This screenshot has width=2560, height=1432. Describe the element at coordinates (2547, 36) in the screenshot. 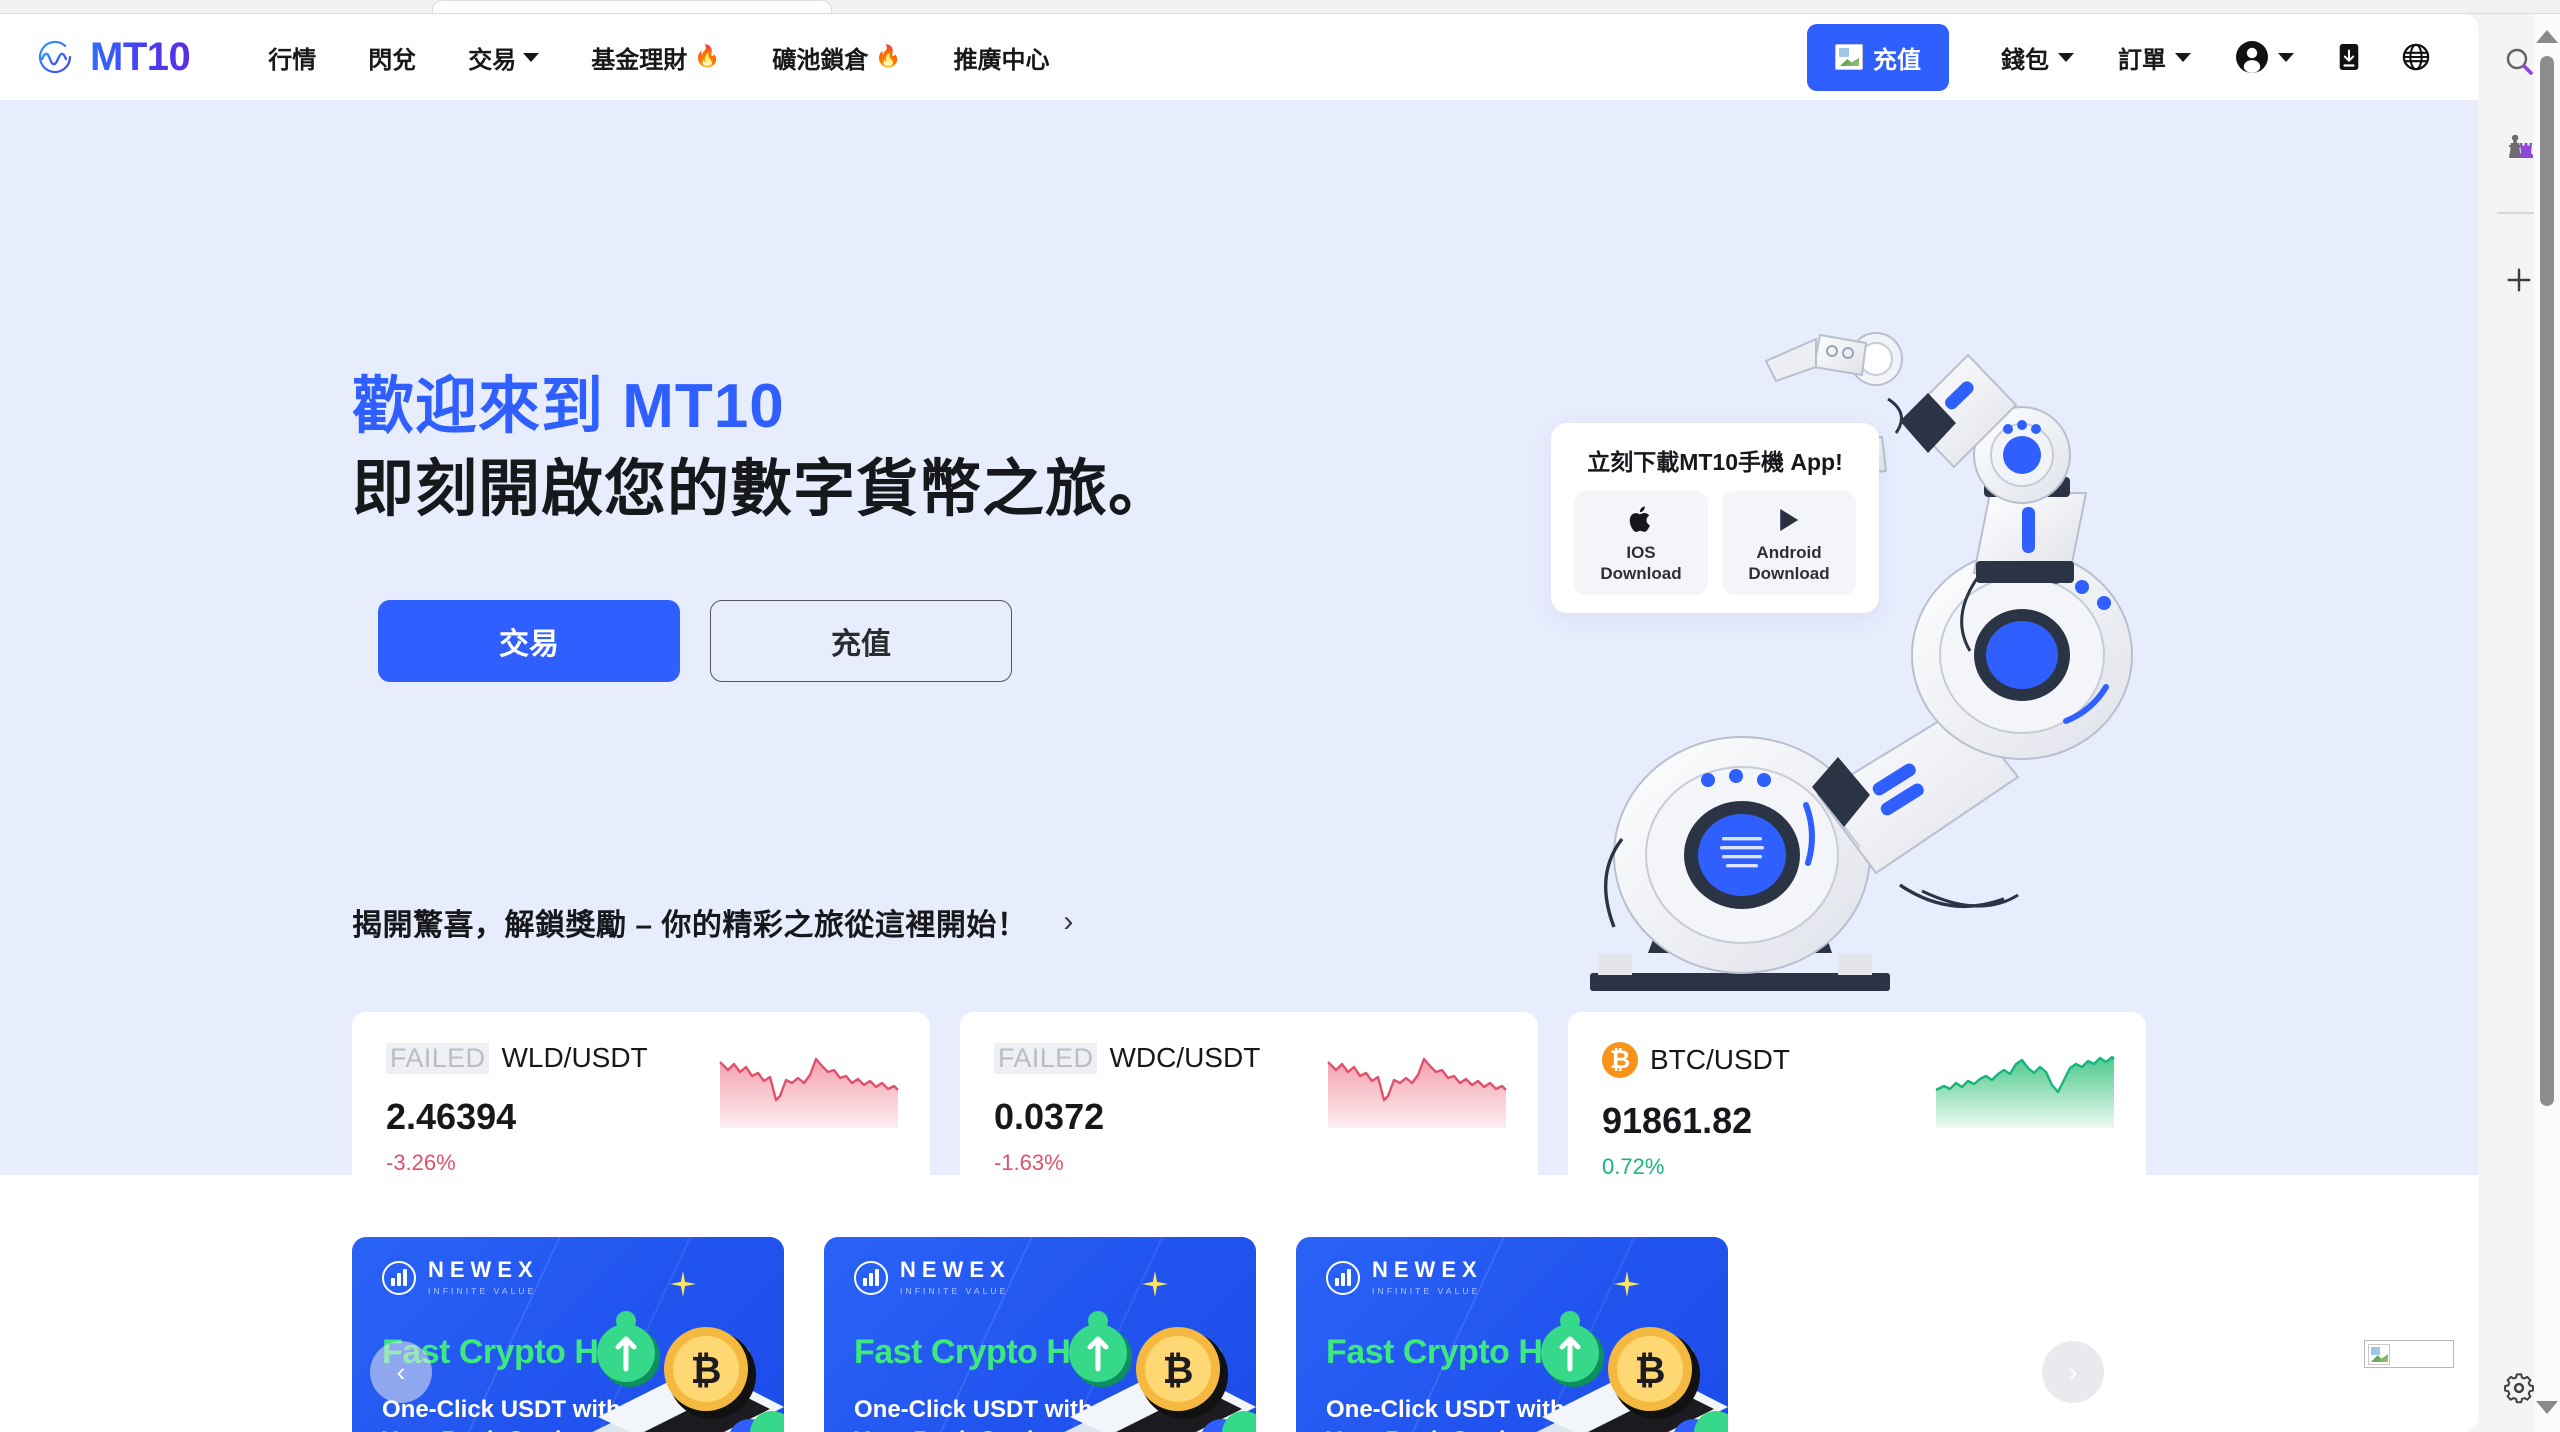

I see `scroll-up-arrow` at that location.